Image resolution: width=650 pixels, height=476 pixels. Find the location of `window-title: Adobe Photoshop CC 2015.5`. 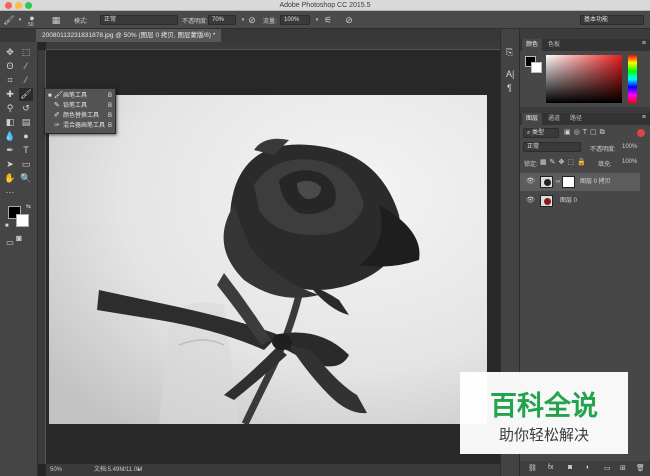

window-title: Adobe Photoshop CC 2015.5 is located at coordinates (325, 5).